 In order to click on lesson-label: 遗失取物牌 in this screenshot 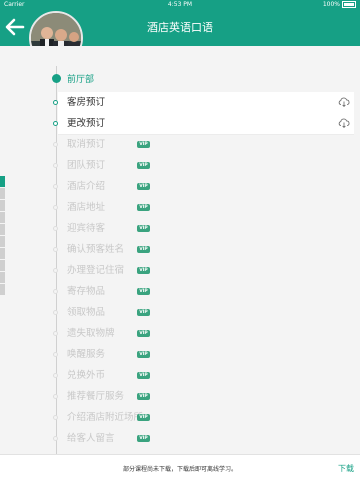, I will do `click(91, 333)`.